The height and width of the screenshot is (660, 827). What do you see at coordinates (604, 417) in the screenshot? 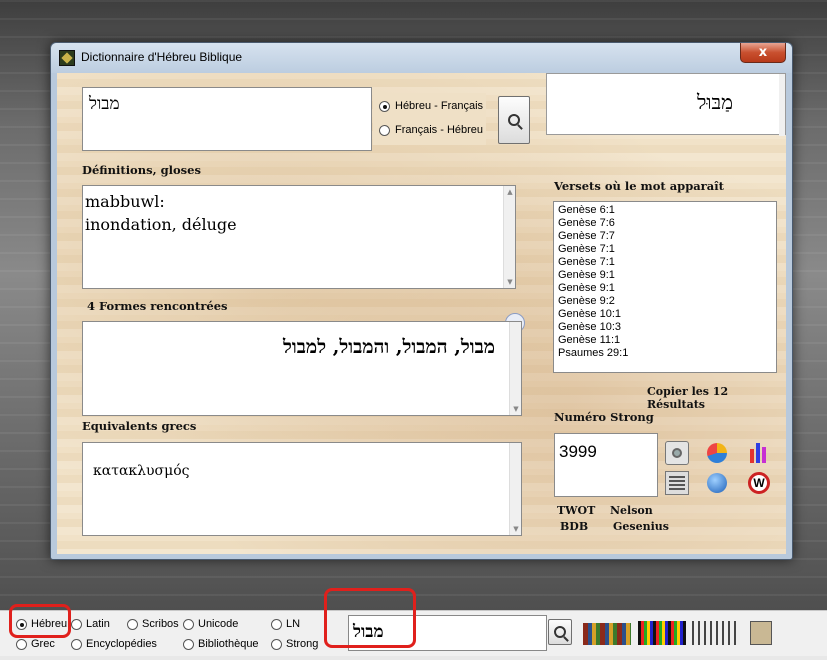
I see `strong-label: Numéro Strong` at bounding box center [604, 417].